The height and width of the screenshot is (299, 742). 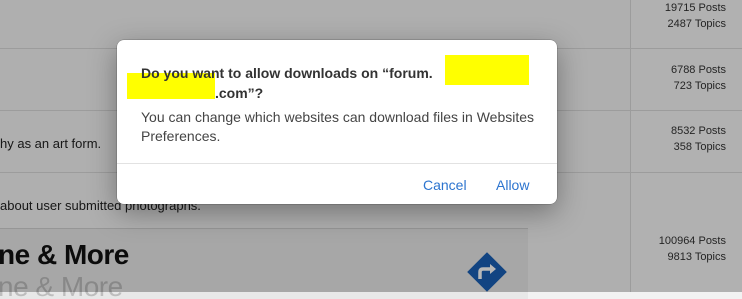 What do you see at coordinates (239, 93) in the screenshot?
I see `dialog-title-end: .com”?` at bounding box center [239, 93].